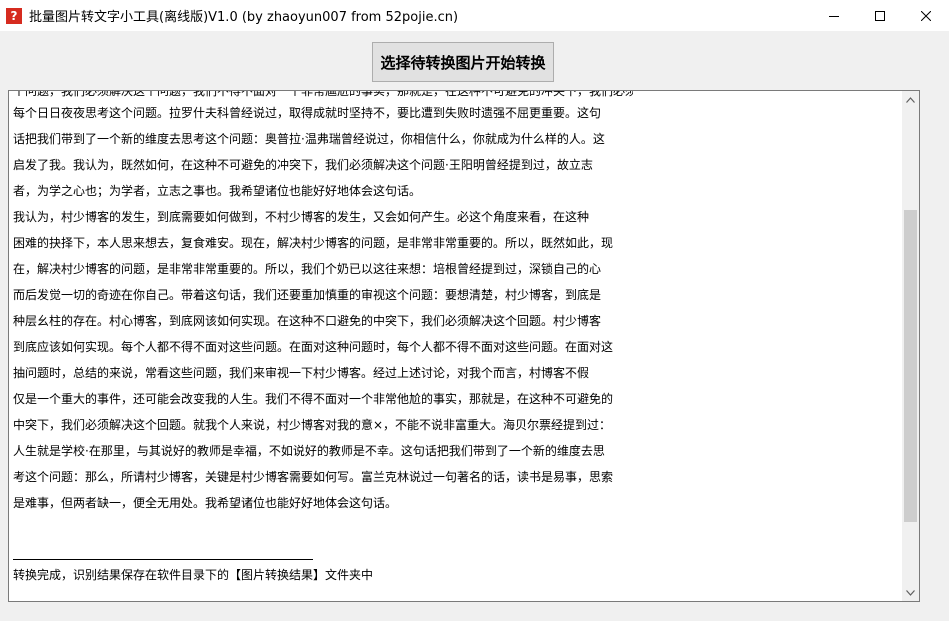 Image resolution: width=949 pixels, height=621 pixels. Describe the element at coordinates (14, 15) in the screenshot. I see `app-question-icon: ?` at that location.